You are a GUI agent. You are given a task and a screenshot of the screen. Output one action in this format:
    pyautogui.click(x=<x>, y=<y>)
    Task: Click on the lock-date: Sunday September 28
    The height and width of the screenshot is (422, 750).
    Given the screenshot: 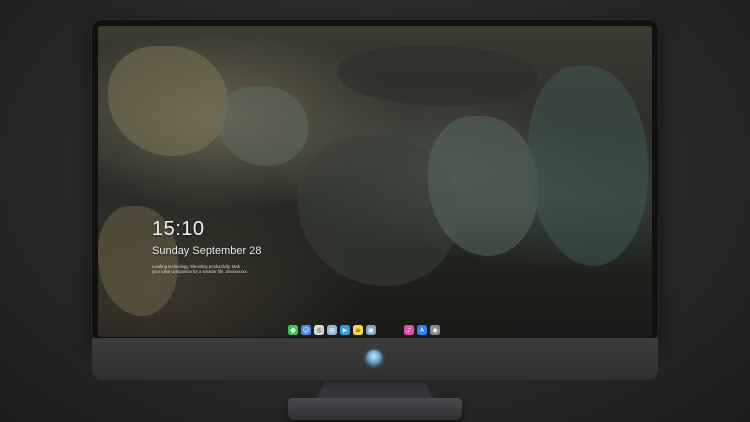 What is the action you would take?
    pyautogui.click(x=207, y=251)
    